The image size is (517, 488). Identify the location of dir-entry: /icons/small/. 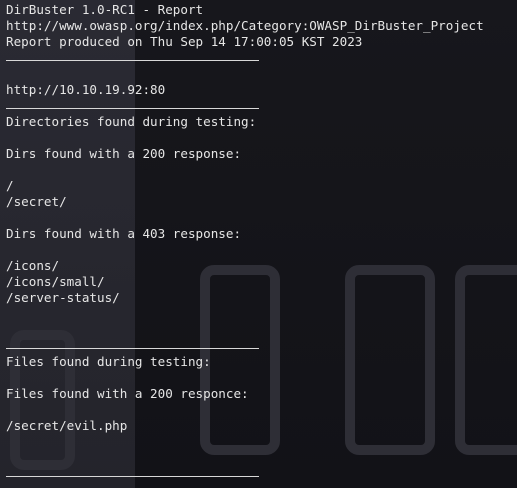
(55, 281).